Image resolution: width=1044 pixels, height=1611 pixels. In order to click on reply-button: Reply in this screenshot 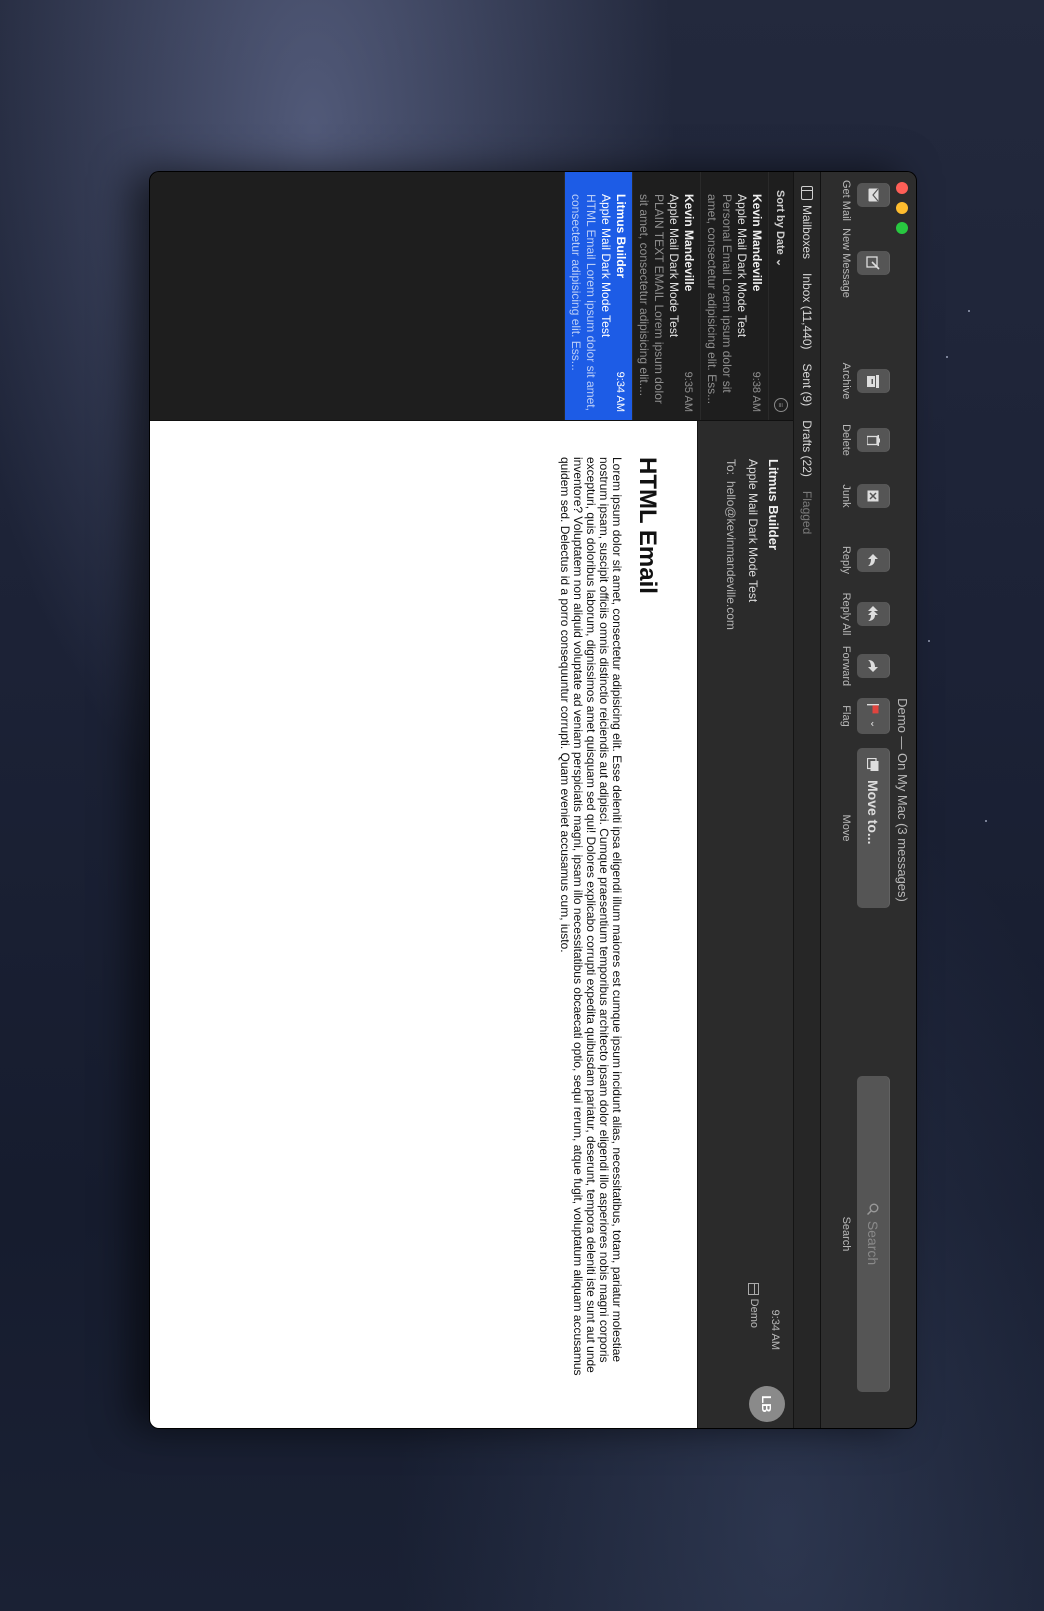, I will do `click(865, 560)`.